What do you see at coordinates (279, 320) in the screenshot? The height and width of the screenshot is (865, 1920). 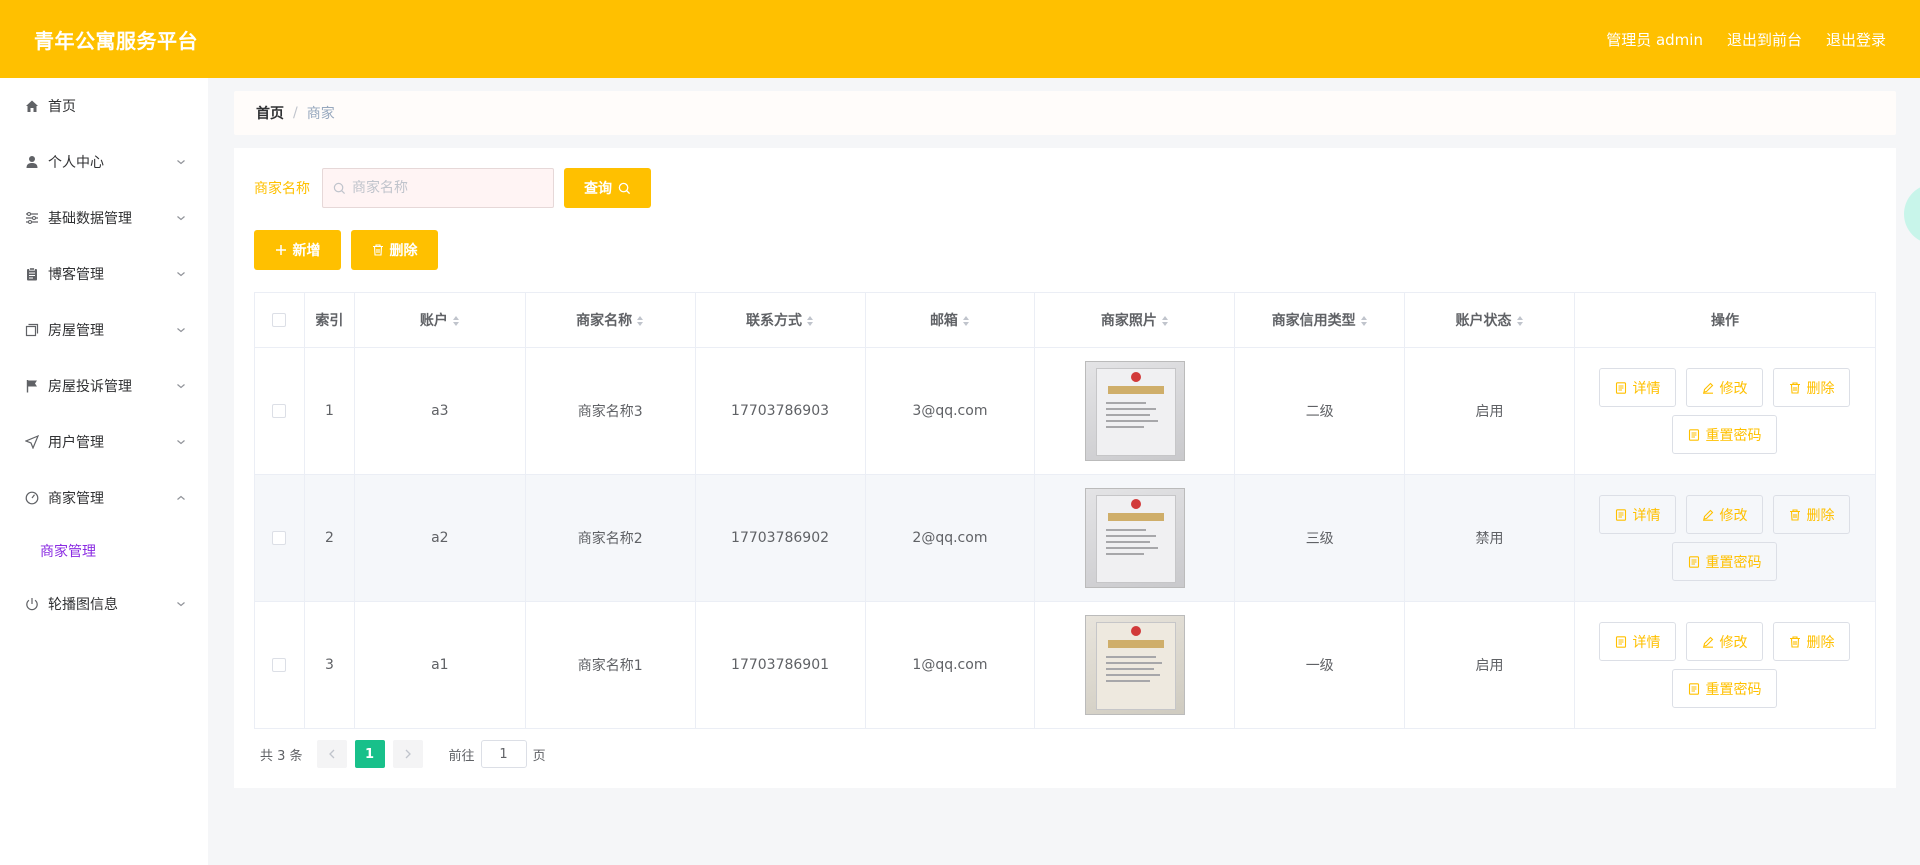 I see `select-all-checkbox` at bounding box center [279, 320].